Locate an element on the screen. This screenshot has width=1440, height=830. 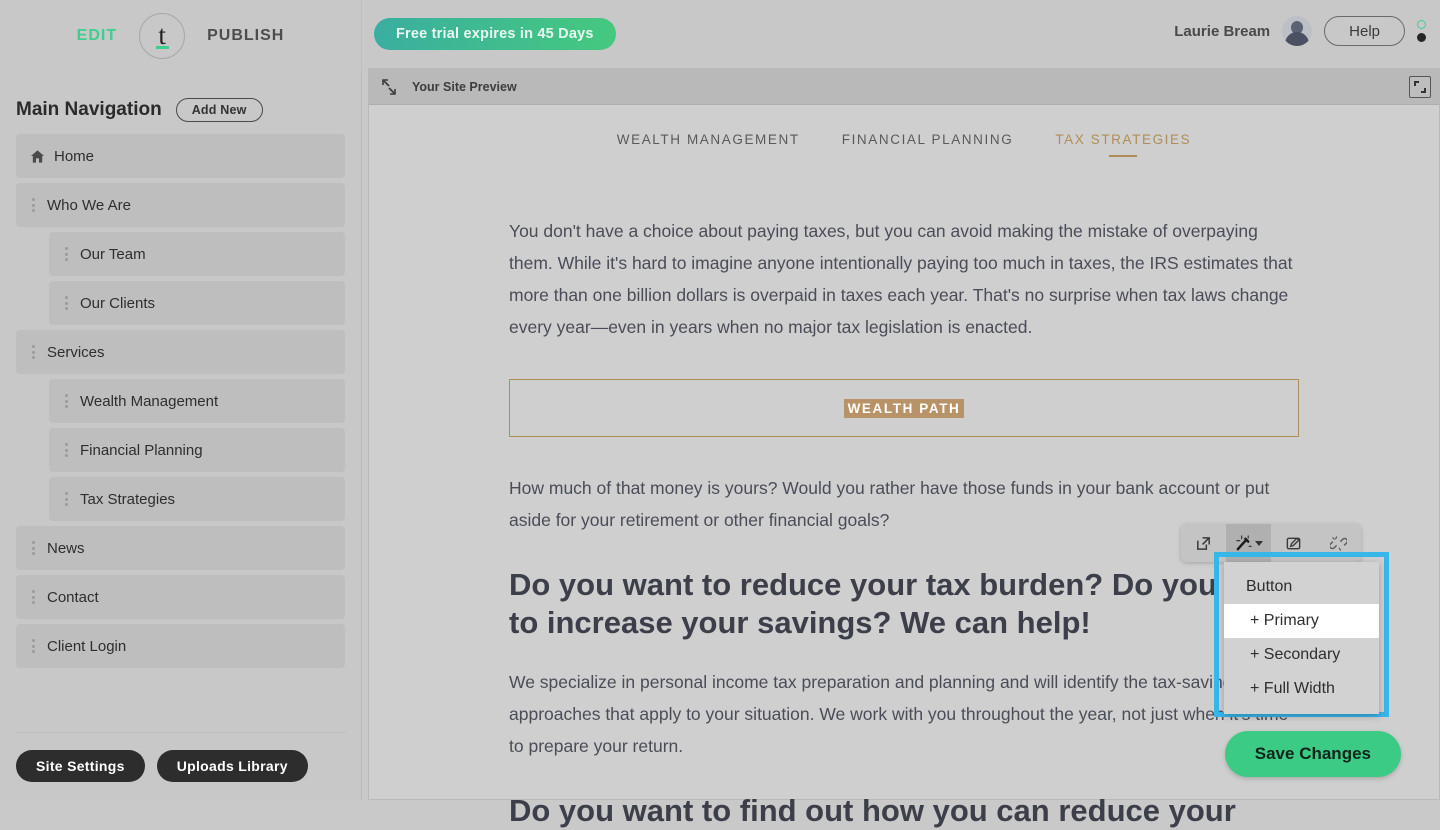
add-new-button: Add New is located at coordinates (219, 110).